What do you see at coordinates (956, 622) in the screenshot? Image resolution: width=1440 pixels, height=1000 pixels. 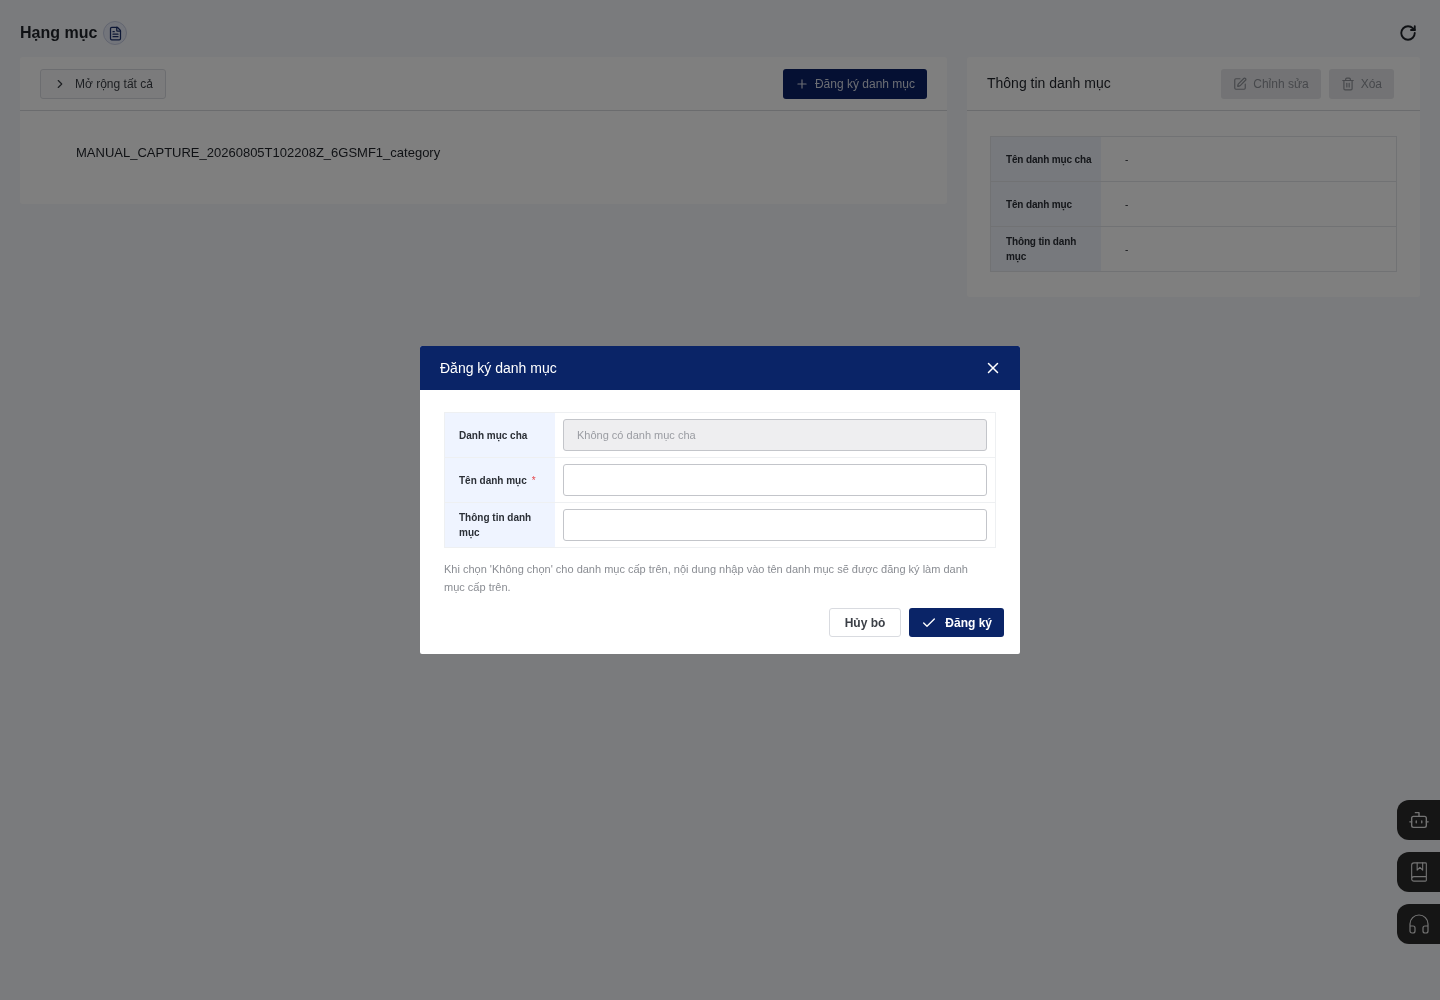 I see `register-button: Đăng ký` at bounding box center [956, 622].